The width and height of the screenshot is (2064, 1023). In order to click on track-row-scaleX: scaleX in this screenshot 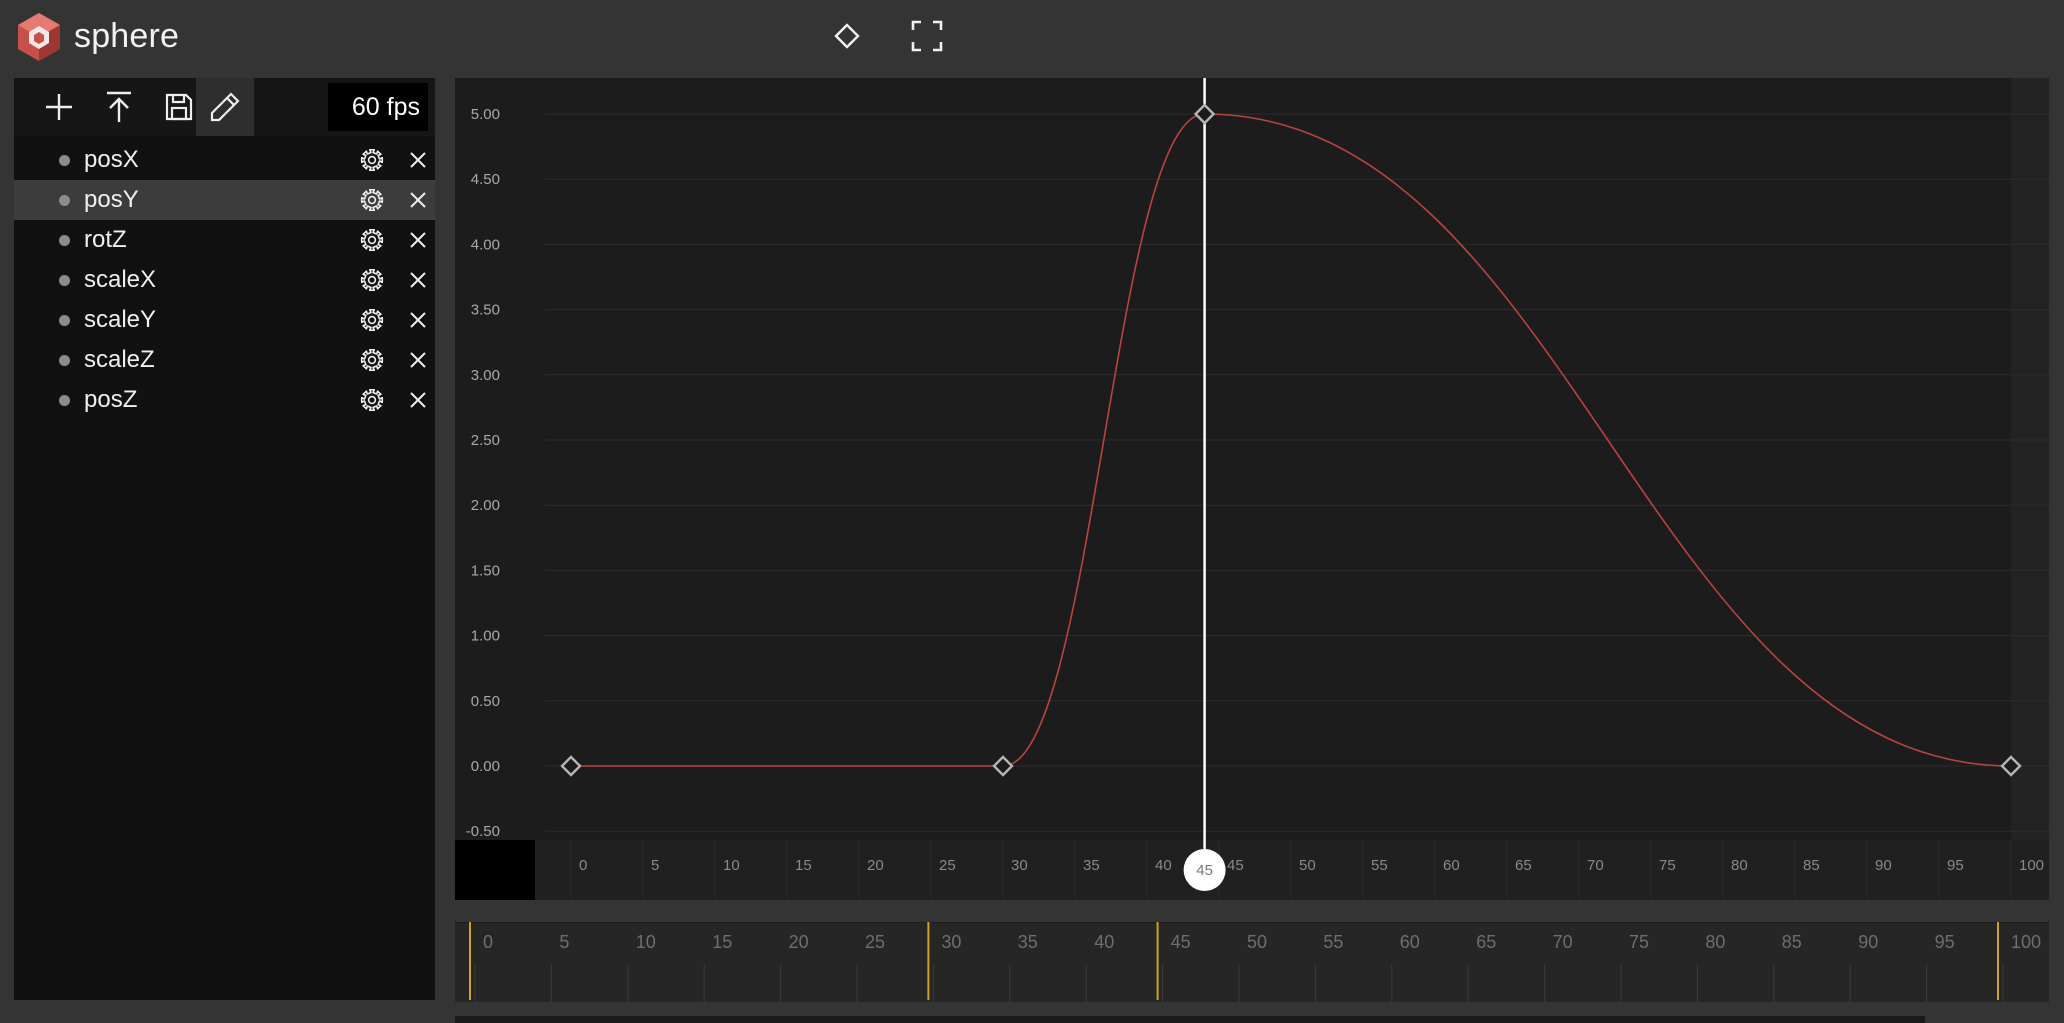, I will do `click(224, 280)`.